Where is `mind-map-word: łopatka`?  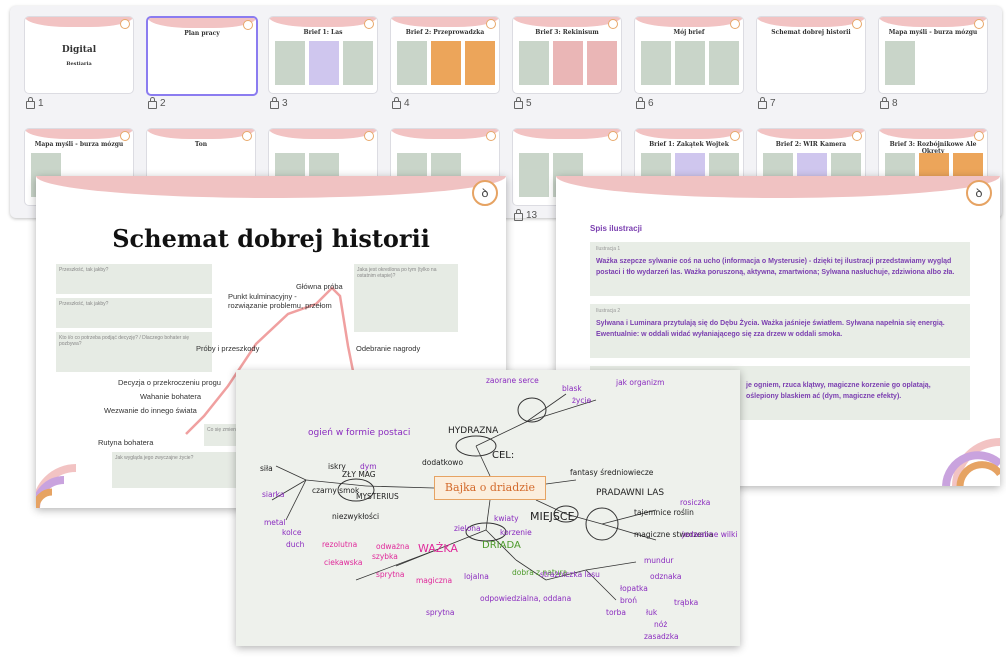 mind-map-word: łopatka is located at coordinates (634, 588).